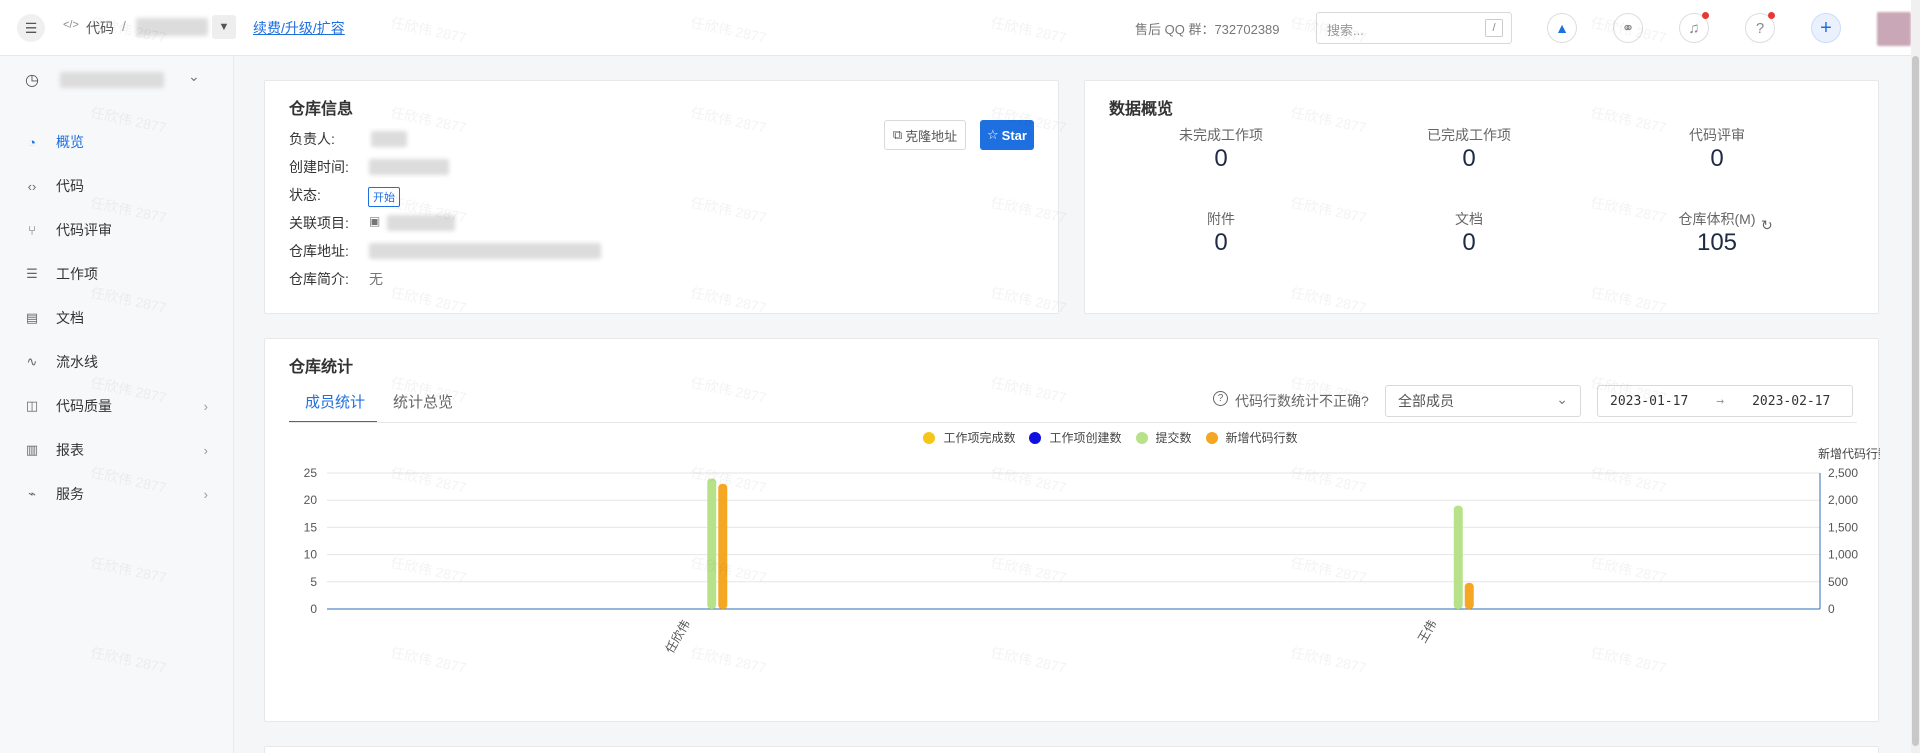 Image resolution: width=1920 pixels, height=753 pixels. Describe the element at coordinates (1483, 401) in the screenshot. I see `member-select: 全部成员 ⌄` at that location.